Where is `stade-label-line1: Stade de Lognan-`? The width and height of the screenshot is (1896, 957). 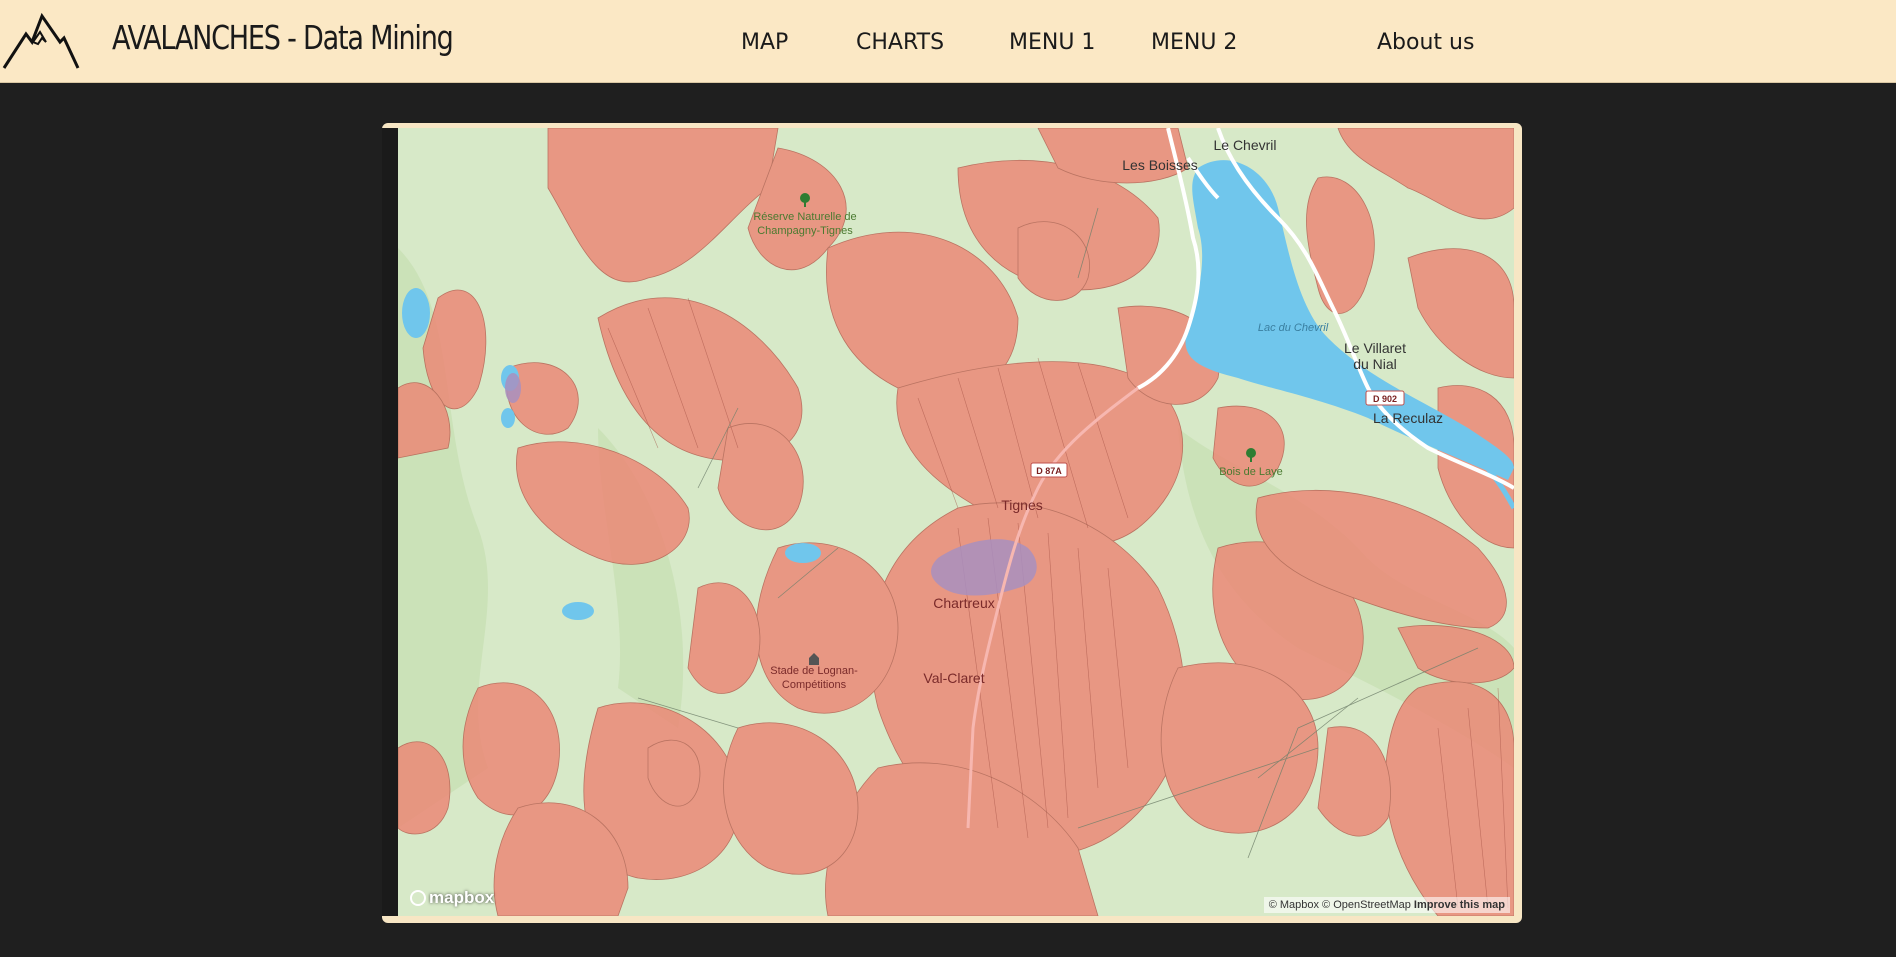 stade-label-line1: Stade de Lognan- is located at coordinates (814, 671).